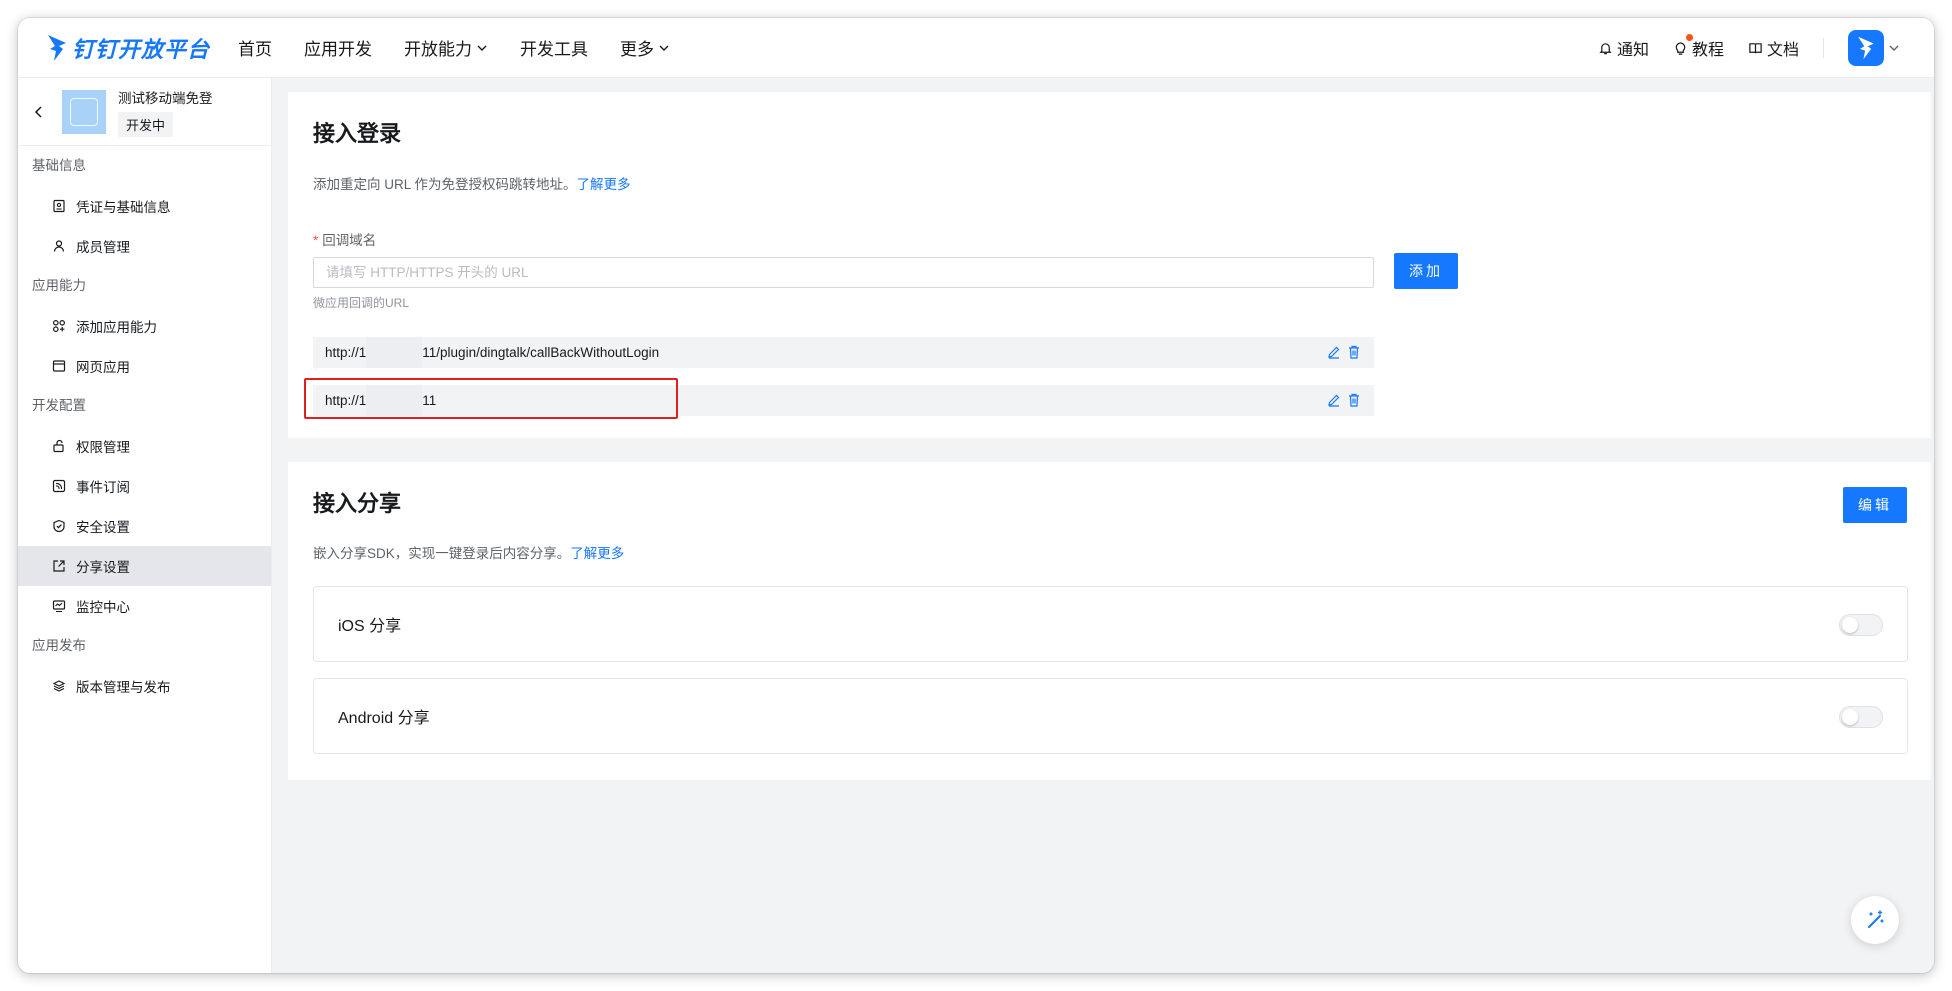 This screenshot has width=1952, height=991. Describe the element at coordinates (346, 352) in the screenshot. I see `url-prefix: http://1` at that location.